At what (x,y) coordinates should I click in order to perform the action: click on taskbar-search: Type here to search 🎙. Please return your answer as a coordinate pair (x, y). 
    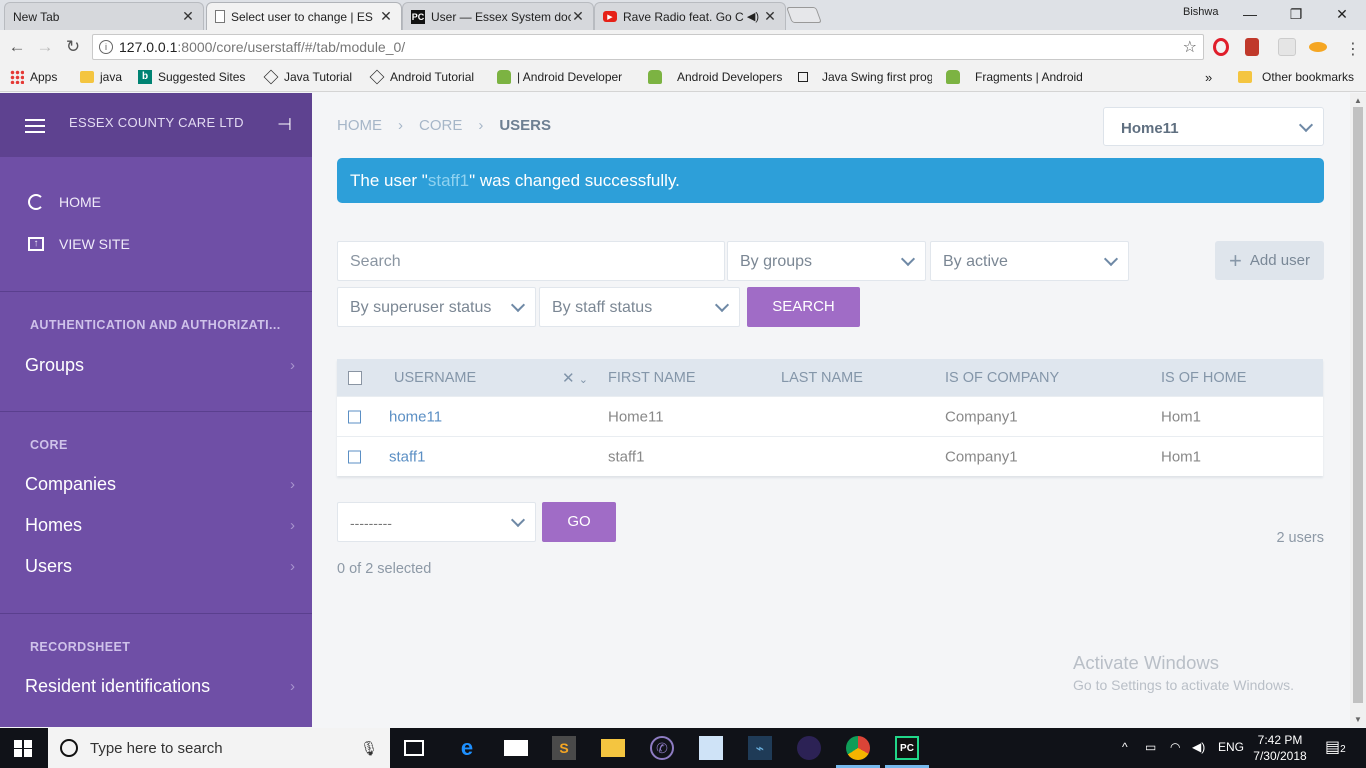
    Looking at the image, I should click on (219, 748).